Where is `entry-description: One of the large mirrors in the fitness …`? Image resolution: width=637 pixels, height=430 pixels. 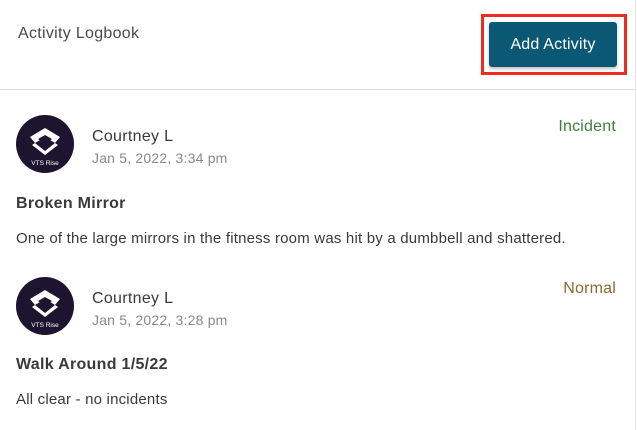 entry-description: One of the large mirrors in the fitness … is located at coordinates (291, 238).